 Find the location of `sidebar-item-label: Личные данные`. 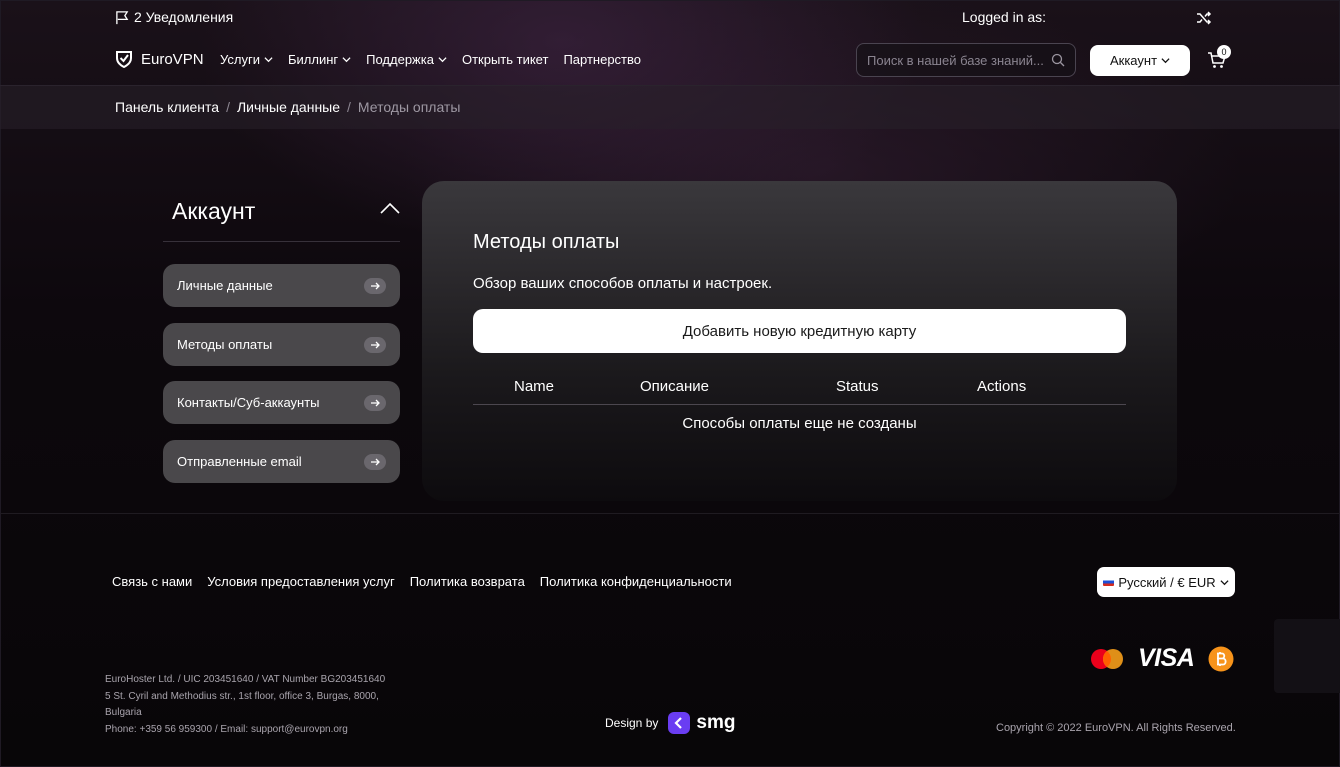

sidebar-item-label: Личные данные is located at coordinates (225, 285).